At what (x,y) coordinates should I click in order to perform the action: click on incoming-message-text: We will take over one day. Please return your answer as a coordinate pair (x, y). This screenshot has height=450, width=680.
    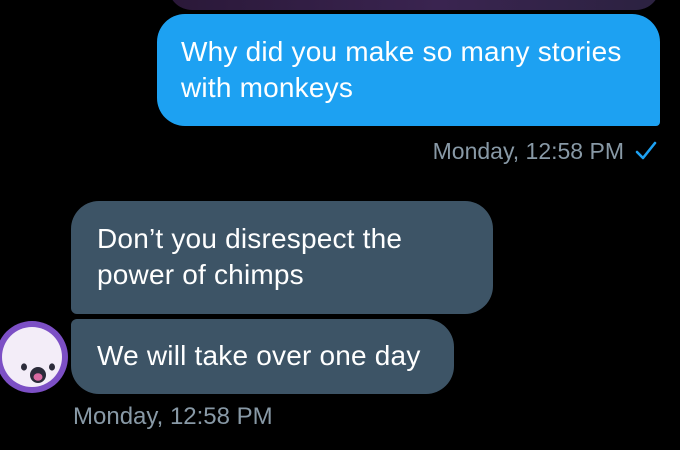
    Looking at the image, I should click on (259, 355).